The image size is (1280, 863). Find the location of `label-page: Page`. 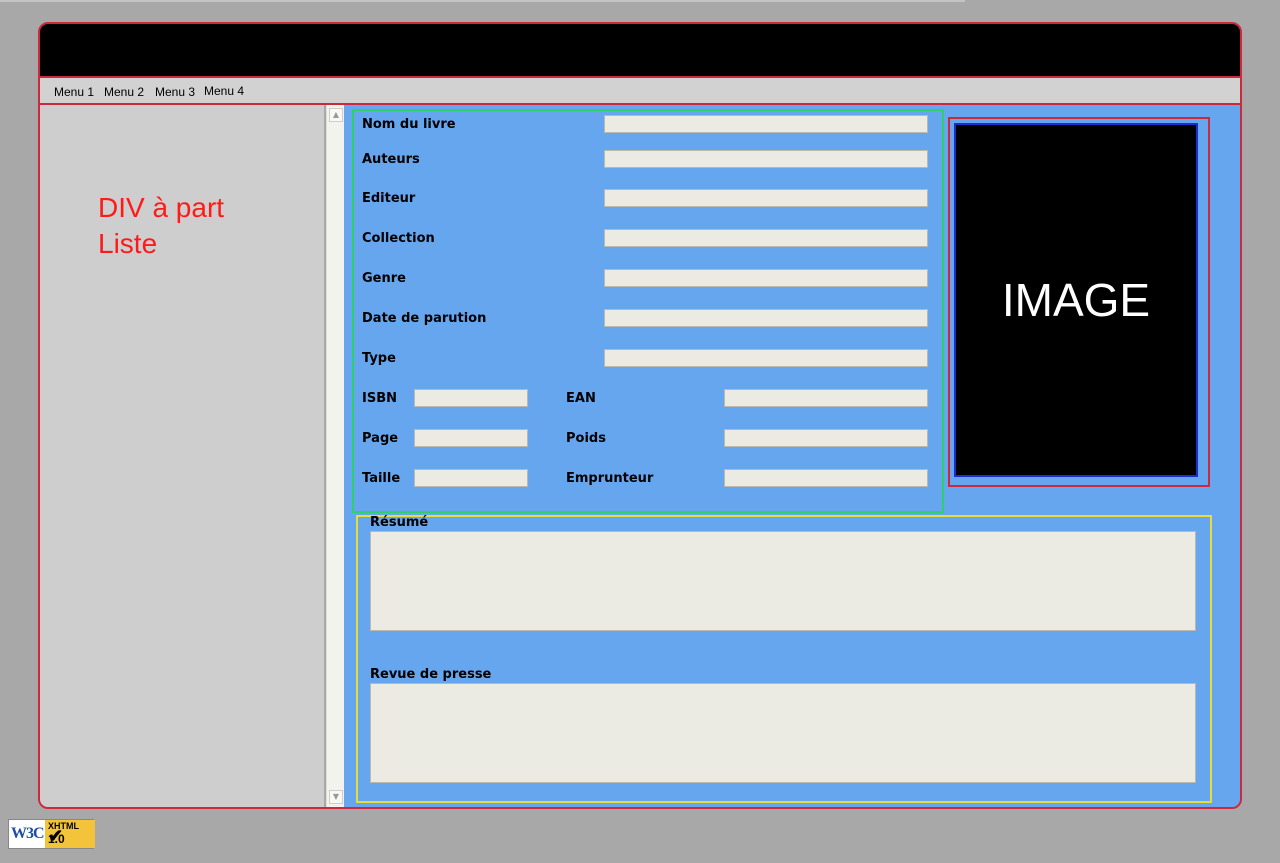

label-page: Page is located at coordinates (380, 438).